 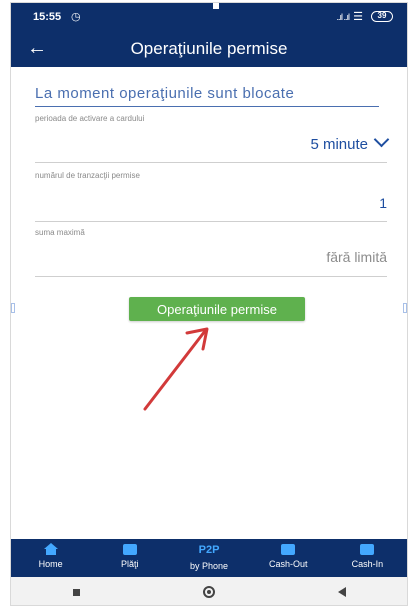 What do you see at coordinates (211, 196) in the screenshot?
I see `transactions-count-field: numărul de tranzacţii permise 1` at bounding box center [211, 196].